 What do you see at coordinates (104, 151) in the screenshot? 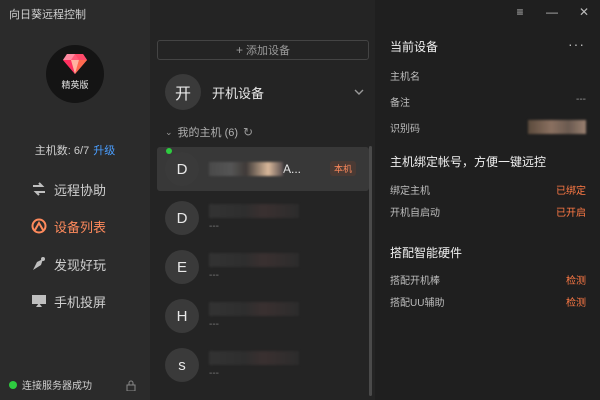
I see `upgrade-link: 升级` at bounding box center [104, 151].